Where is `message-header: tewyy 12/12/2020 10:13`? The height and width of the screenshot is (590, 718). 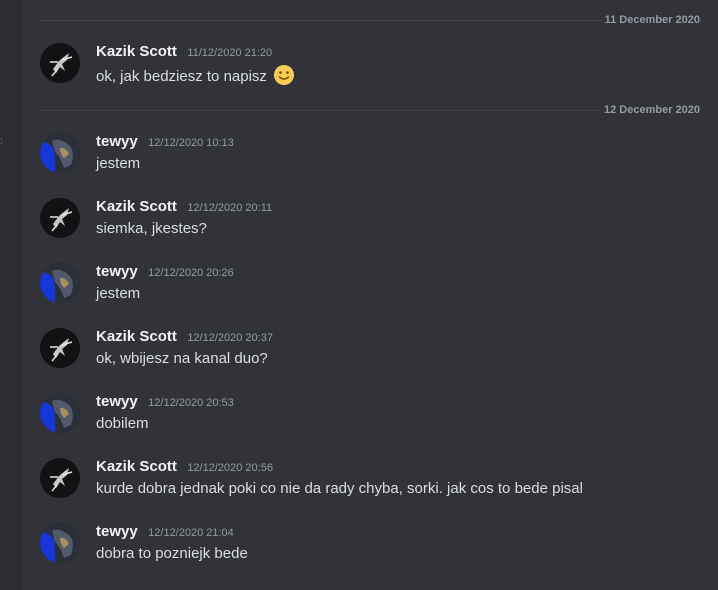
message-header: tewyy 12/12/2020 10:13 is located at coordinates (165, 142).